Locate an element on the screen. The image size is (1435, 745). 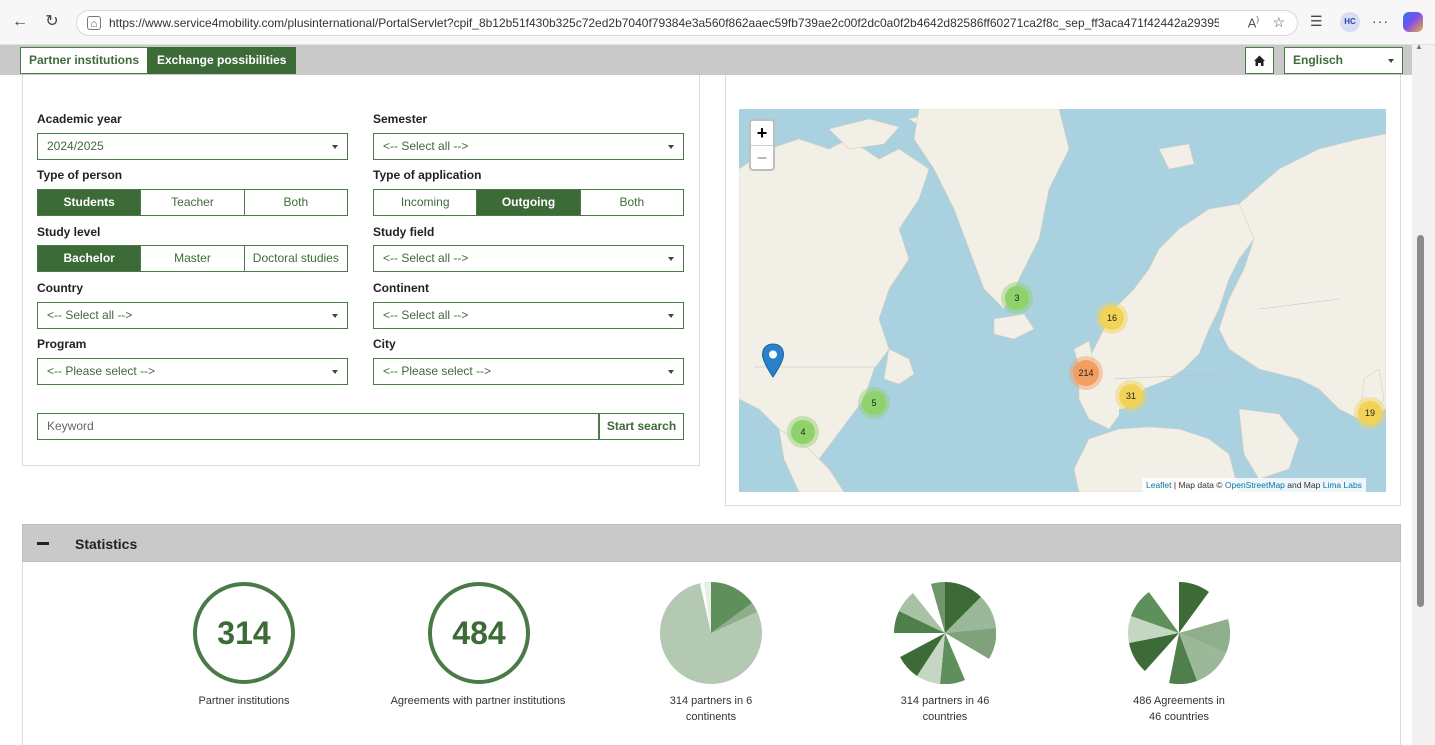
country-select: <-- Select all --> is located at coordinates (192, 315).